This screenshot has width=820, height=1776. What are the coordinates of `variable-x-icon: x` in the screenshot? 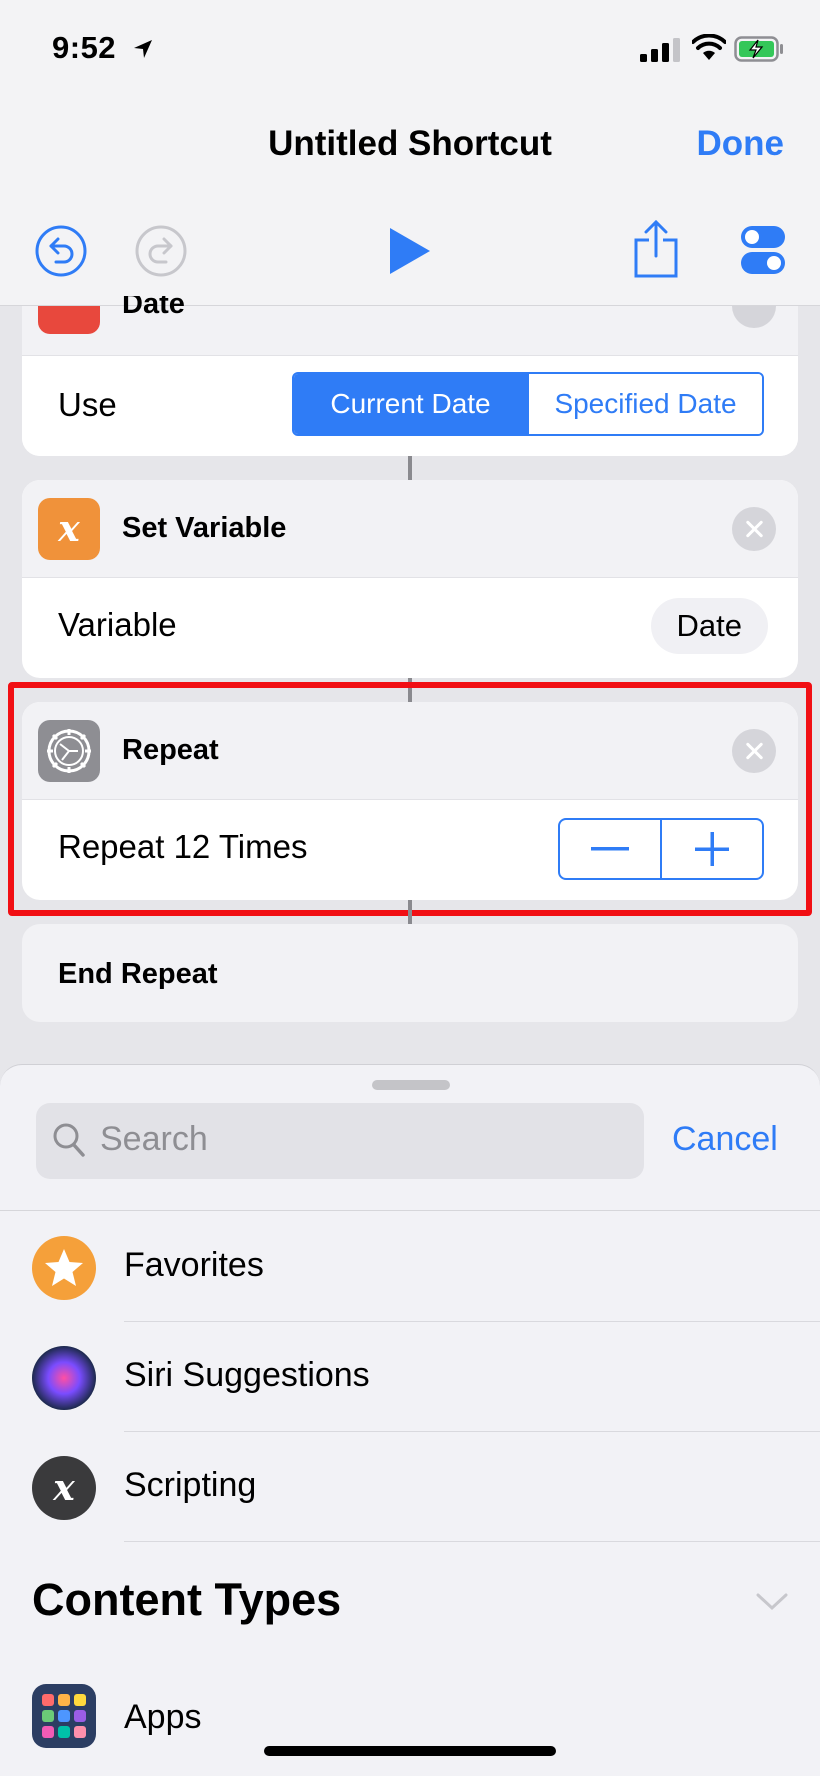 It's located at (69, 529).